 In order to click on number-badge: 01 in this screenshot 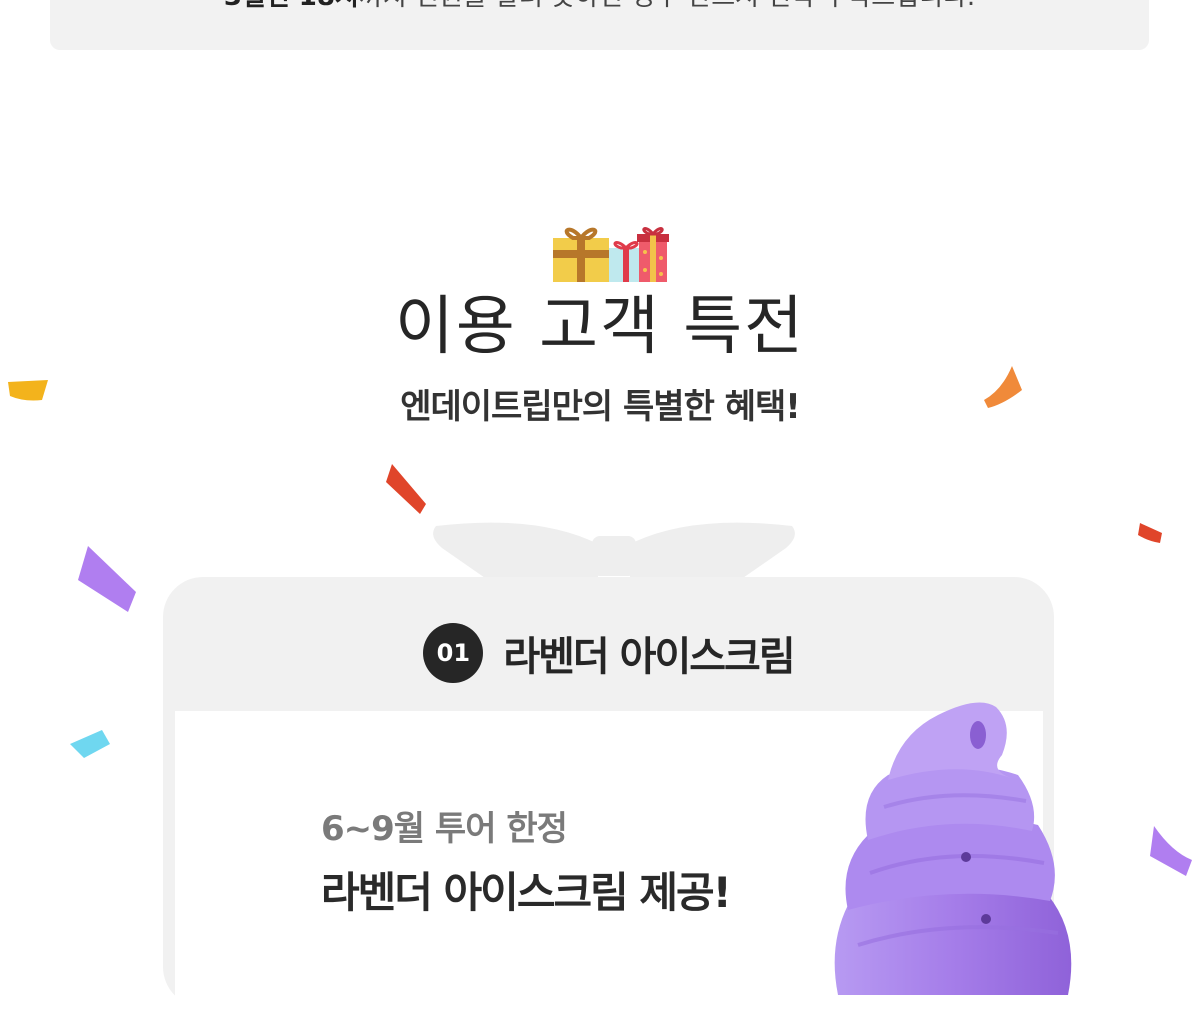, I will do `click(453, 653)`.